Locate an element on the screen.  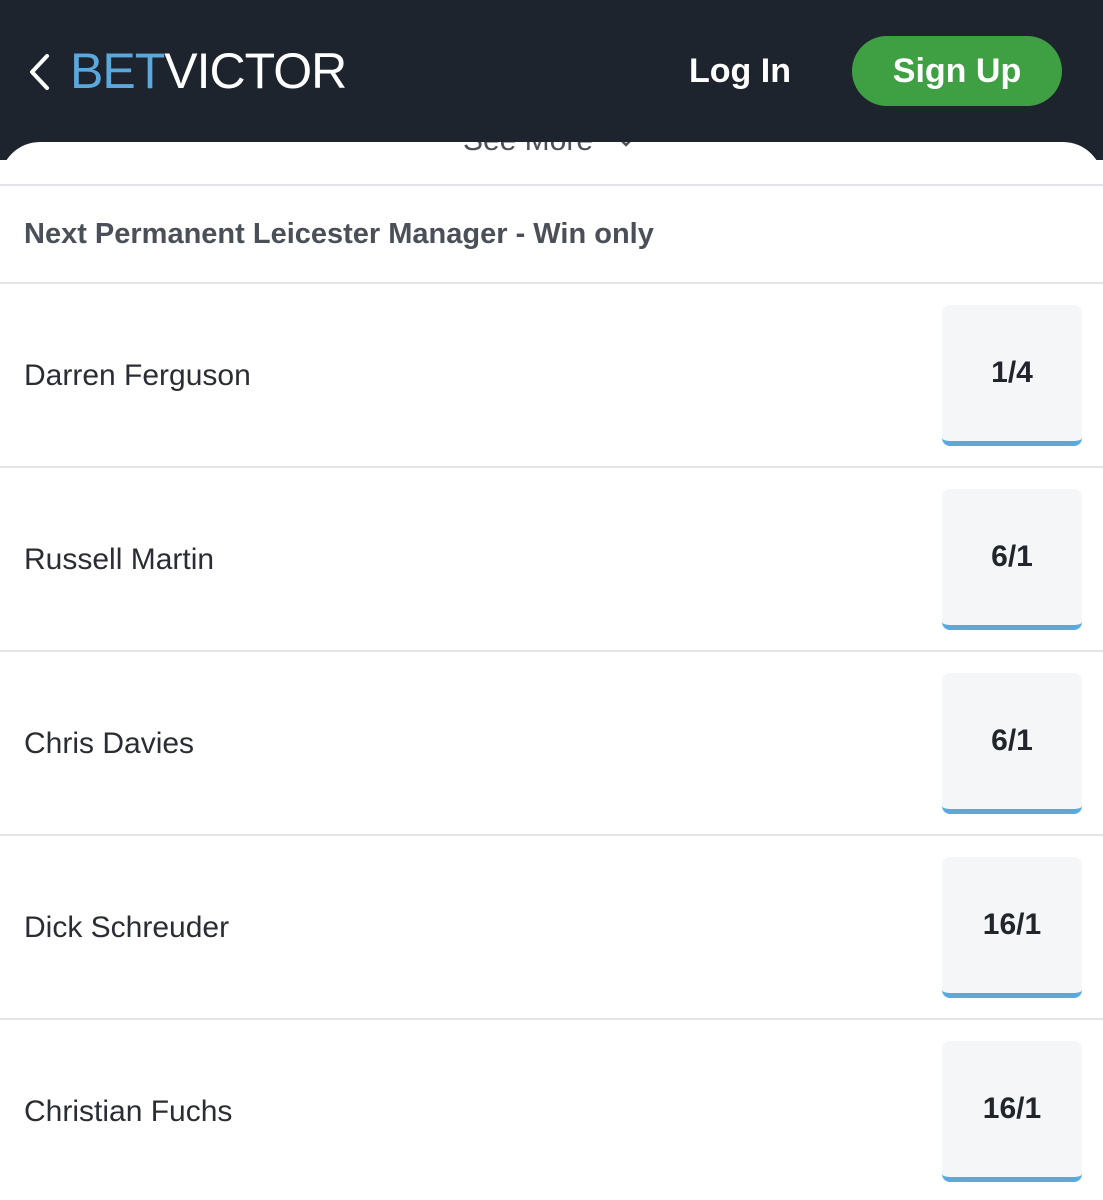
selection-name: Dick Schreuder is located at coordinates (127, 927).